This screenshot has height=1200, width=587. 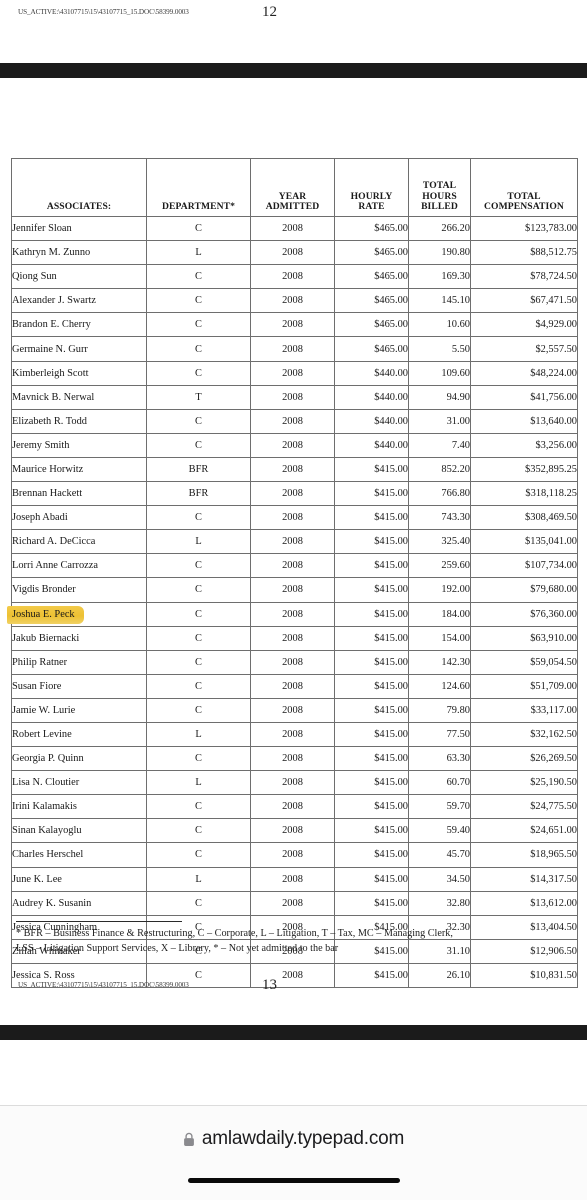 I want to click on document-footer-page-number: 13, so click(x=269, y=985).